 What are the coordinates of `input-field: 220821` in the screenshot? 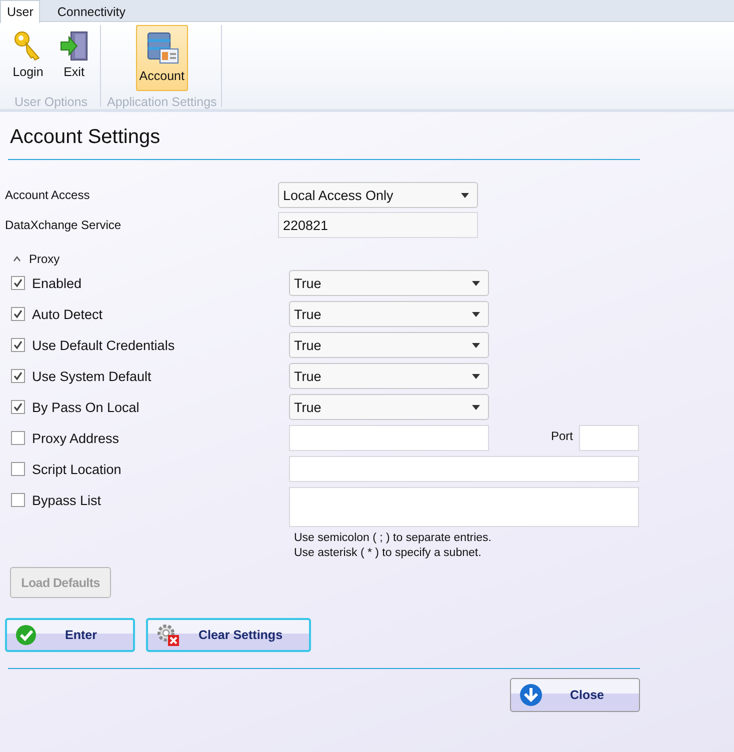 It's located at (378, 225).